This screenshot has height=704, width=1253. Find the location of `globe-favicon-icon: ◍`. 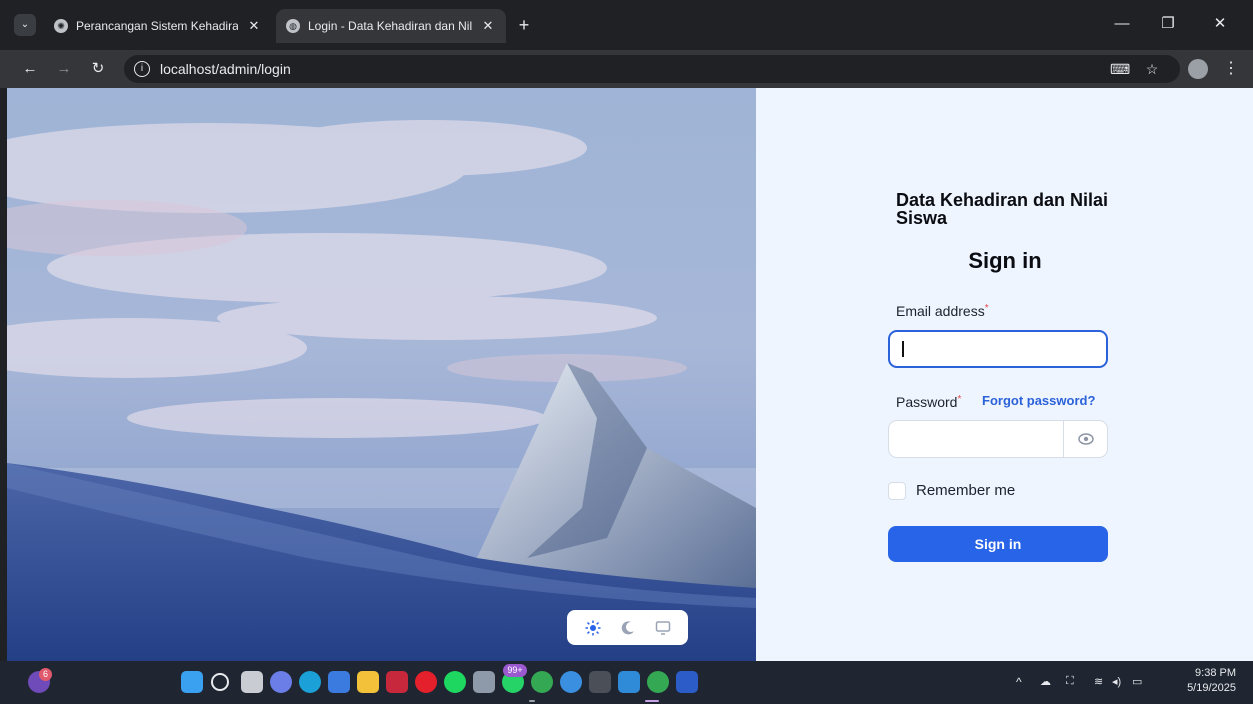

globe-favicon-icon: ◍ is located at coordinates (293, 26).